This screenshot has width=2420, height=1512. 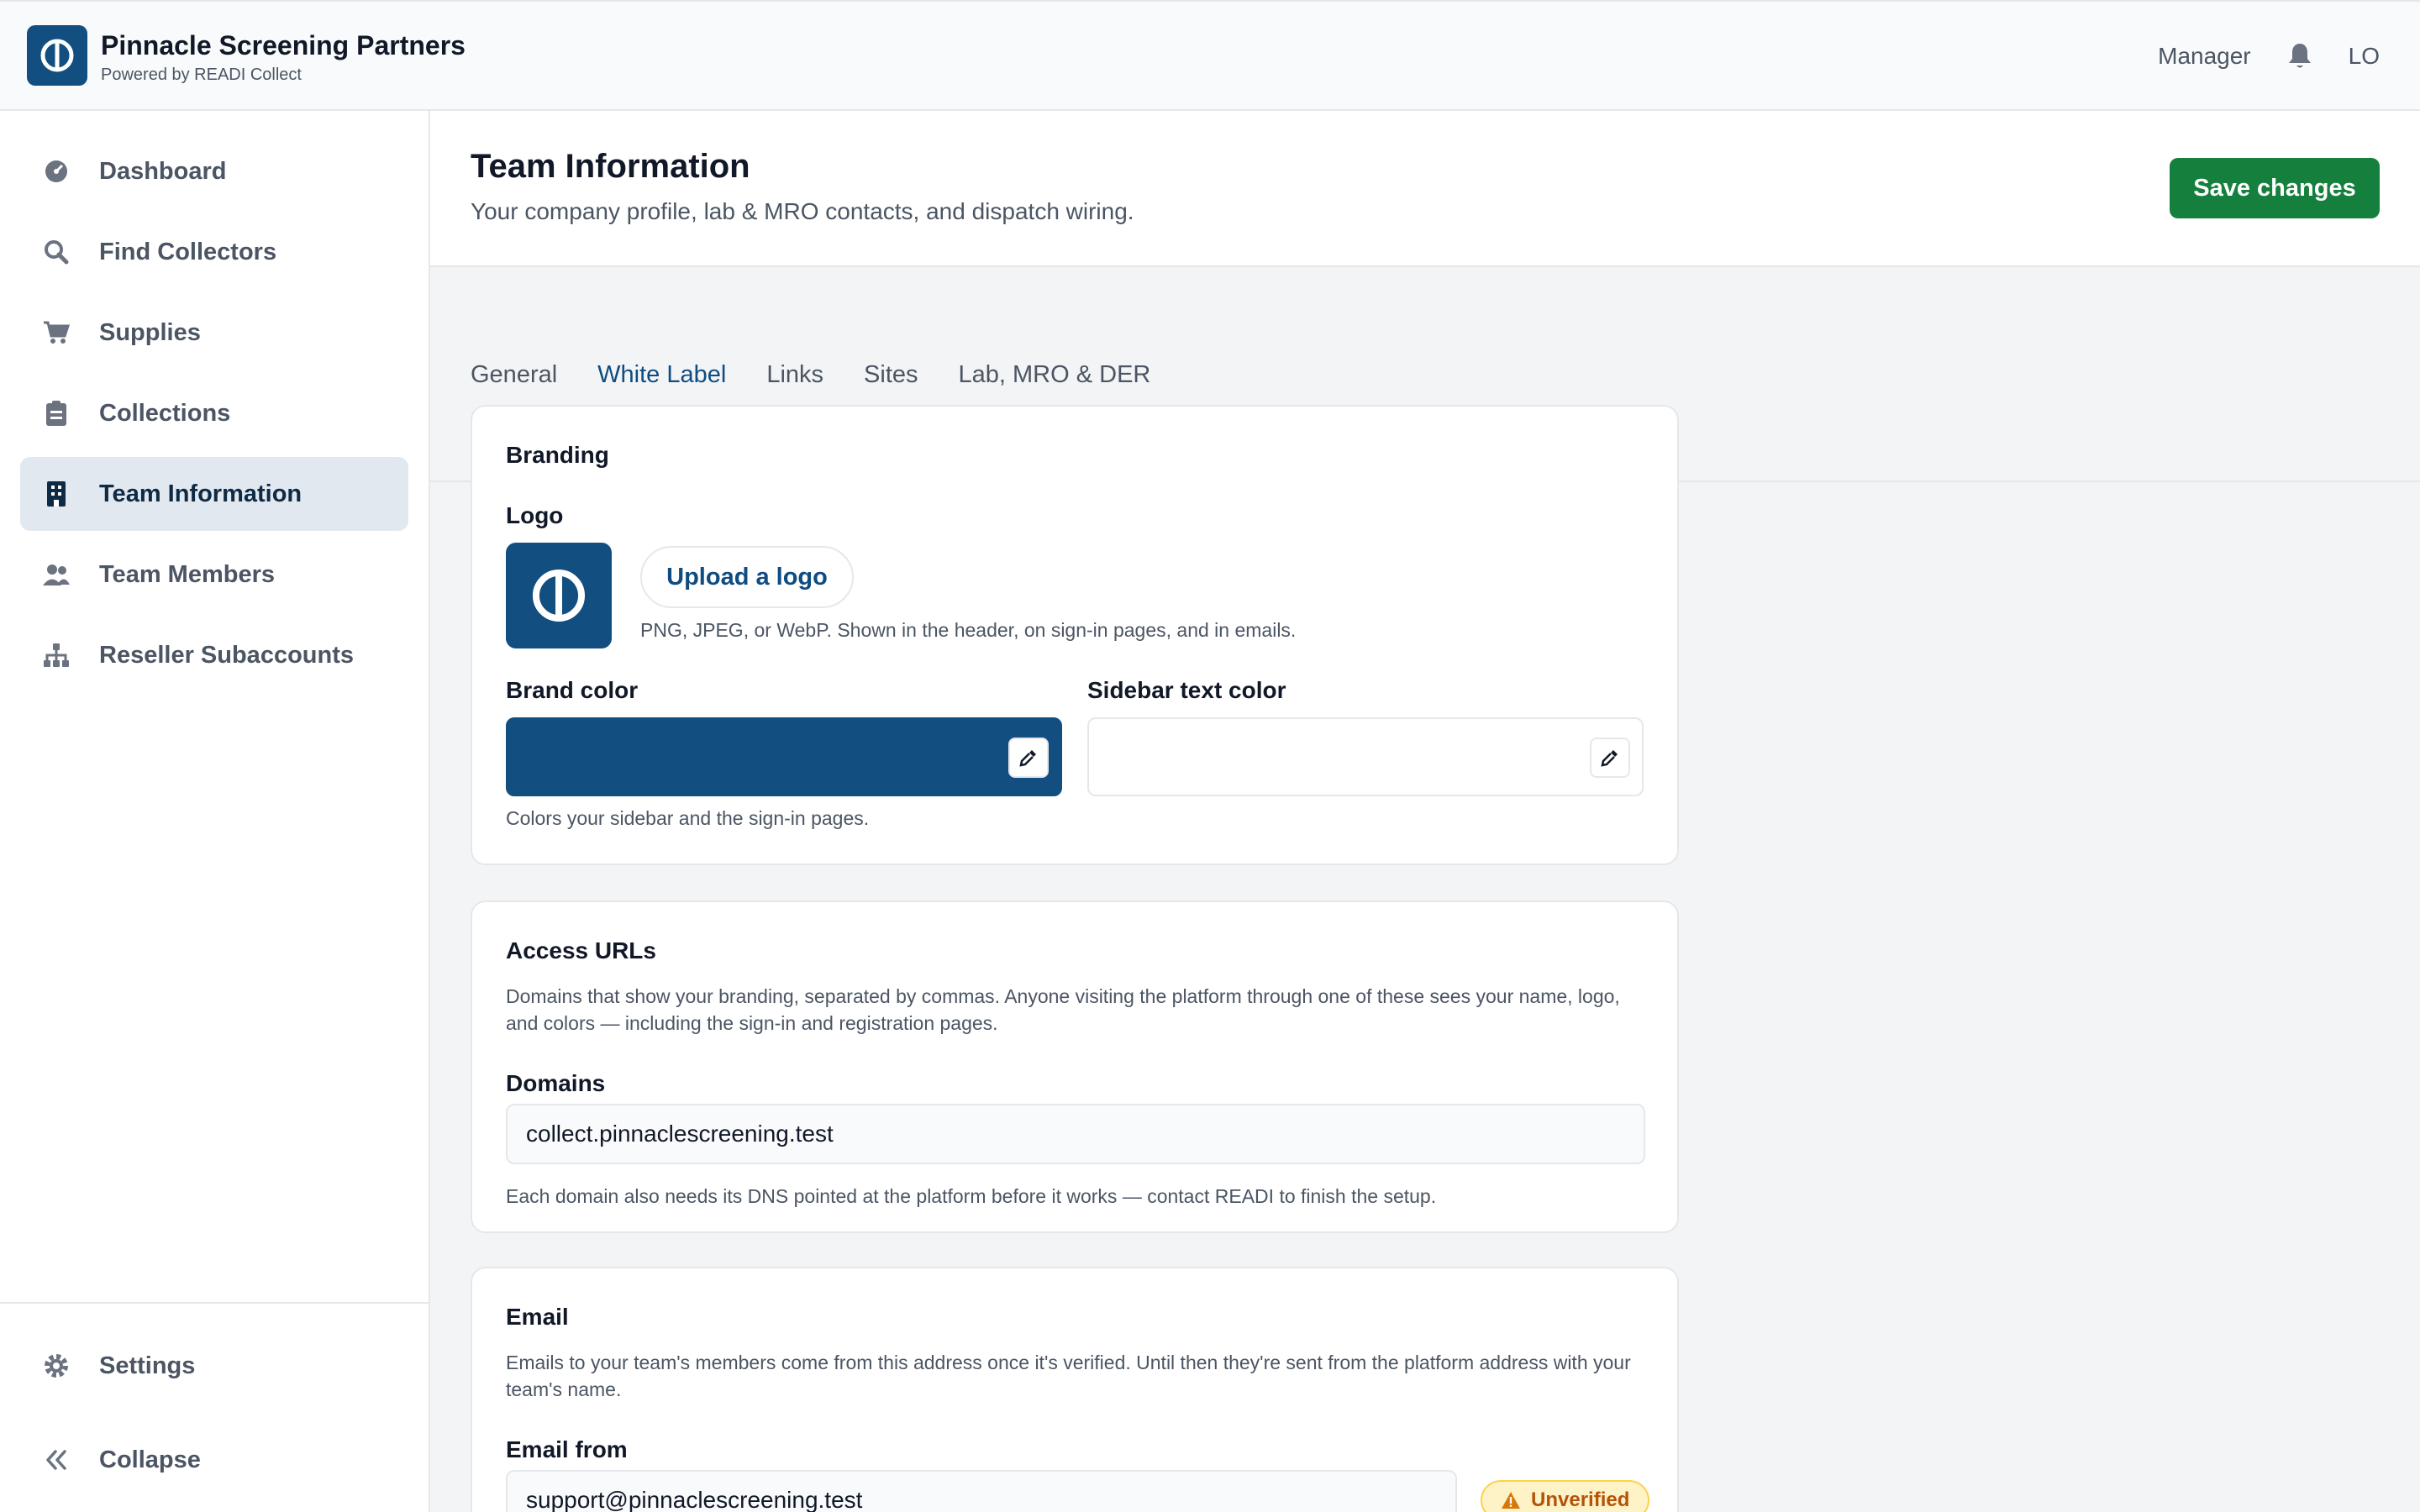 I want to click on brand-color-label: Brand color, so click(x=572, y=690).